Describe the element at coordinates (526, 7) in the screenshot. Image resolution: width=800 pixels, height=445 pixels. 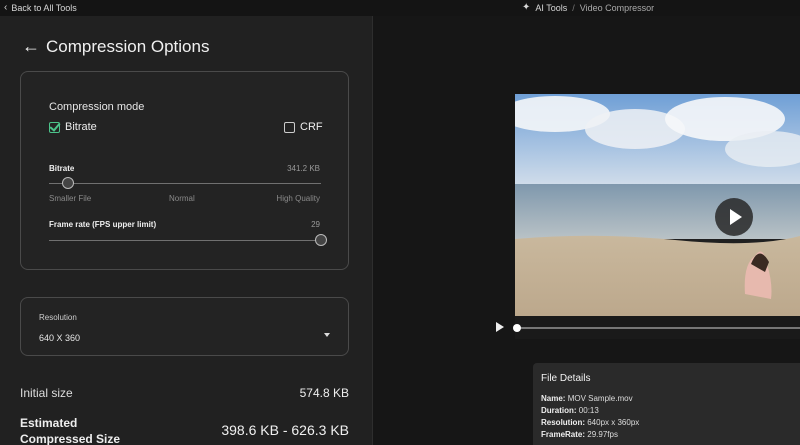
I see `sparkle-icon: ✦` at that location.